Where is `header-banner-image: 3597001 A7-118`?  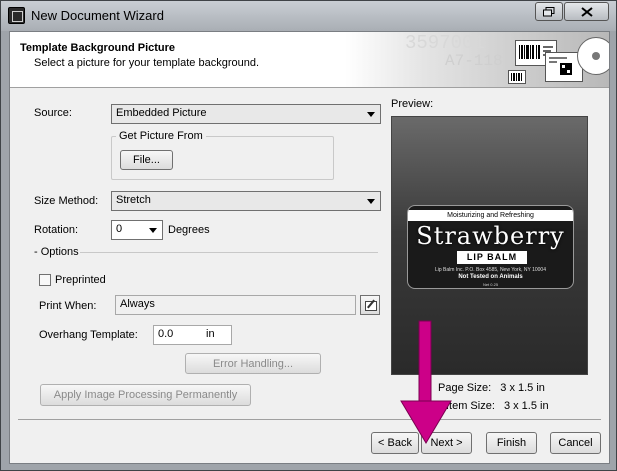
header-banner-image: 3597001 A7-118 is located at coordinates (477, 59).